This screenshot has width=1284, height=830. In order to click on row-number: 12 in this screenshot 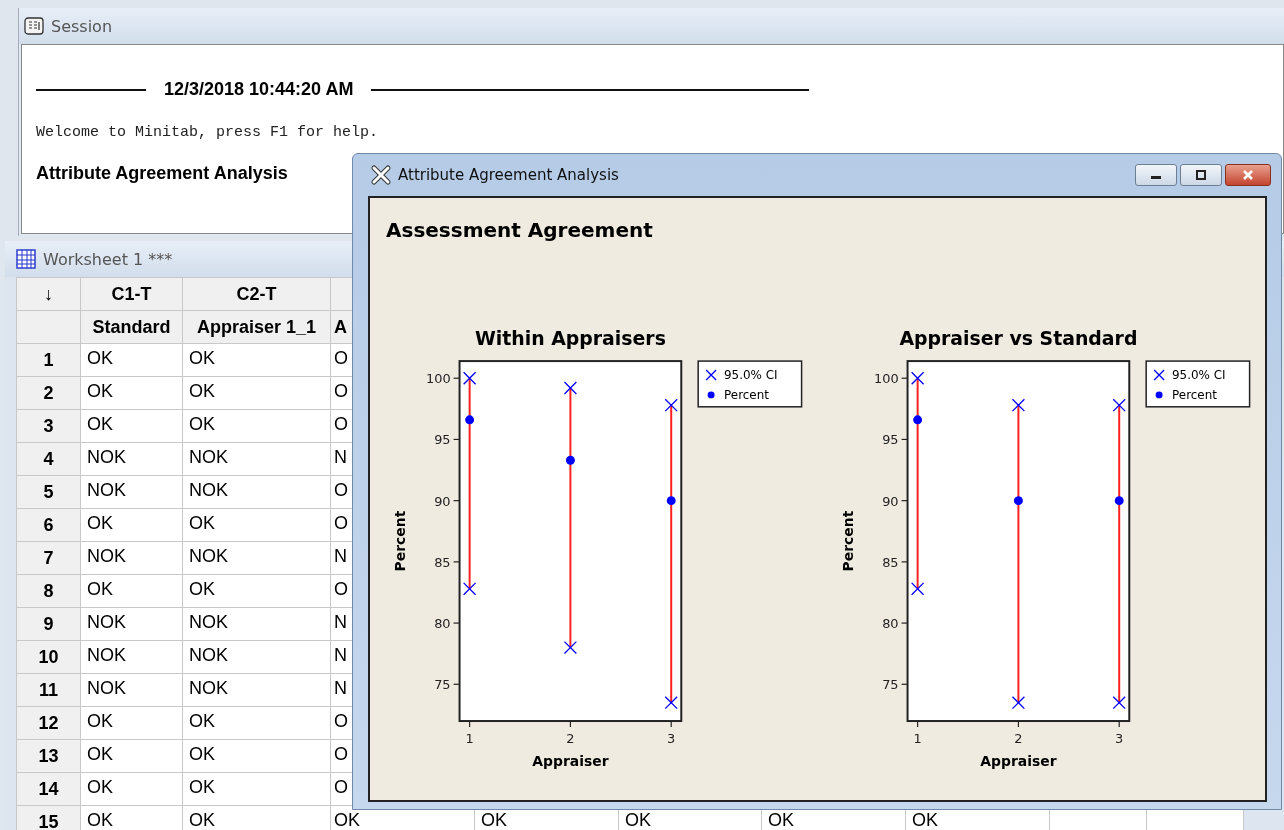, I will do `click(48, 723)`.